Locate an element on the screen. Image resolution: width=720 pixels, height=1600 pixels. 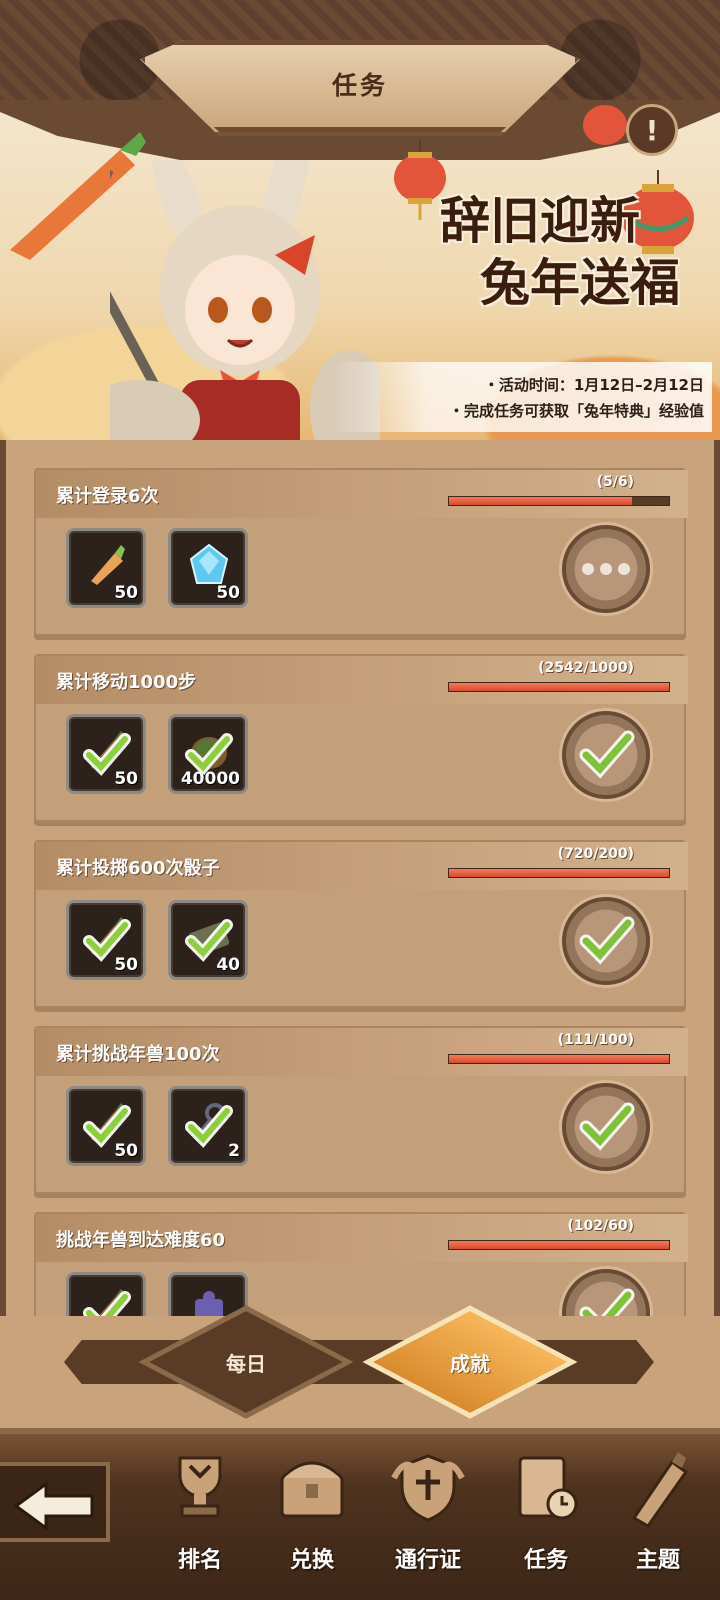
task-header: 累计移动1000步 (2542/1000) is located at coordinates (362, 680).